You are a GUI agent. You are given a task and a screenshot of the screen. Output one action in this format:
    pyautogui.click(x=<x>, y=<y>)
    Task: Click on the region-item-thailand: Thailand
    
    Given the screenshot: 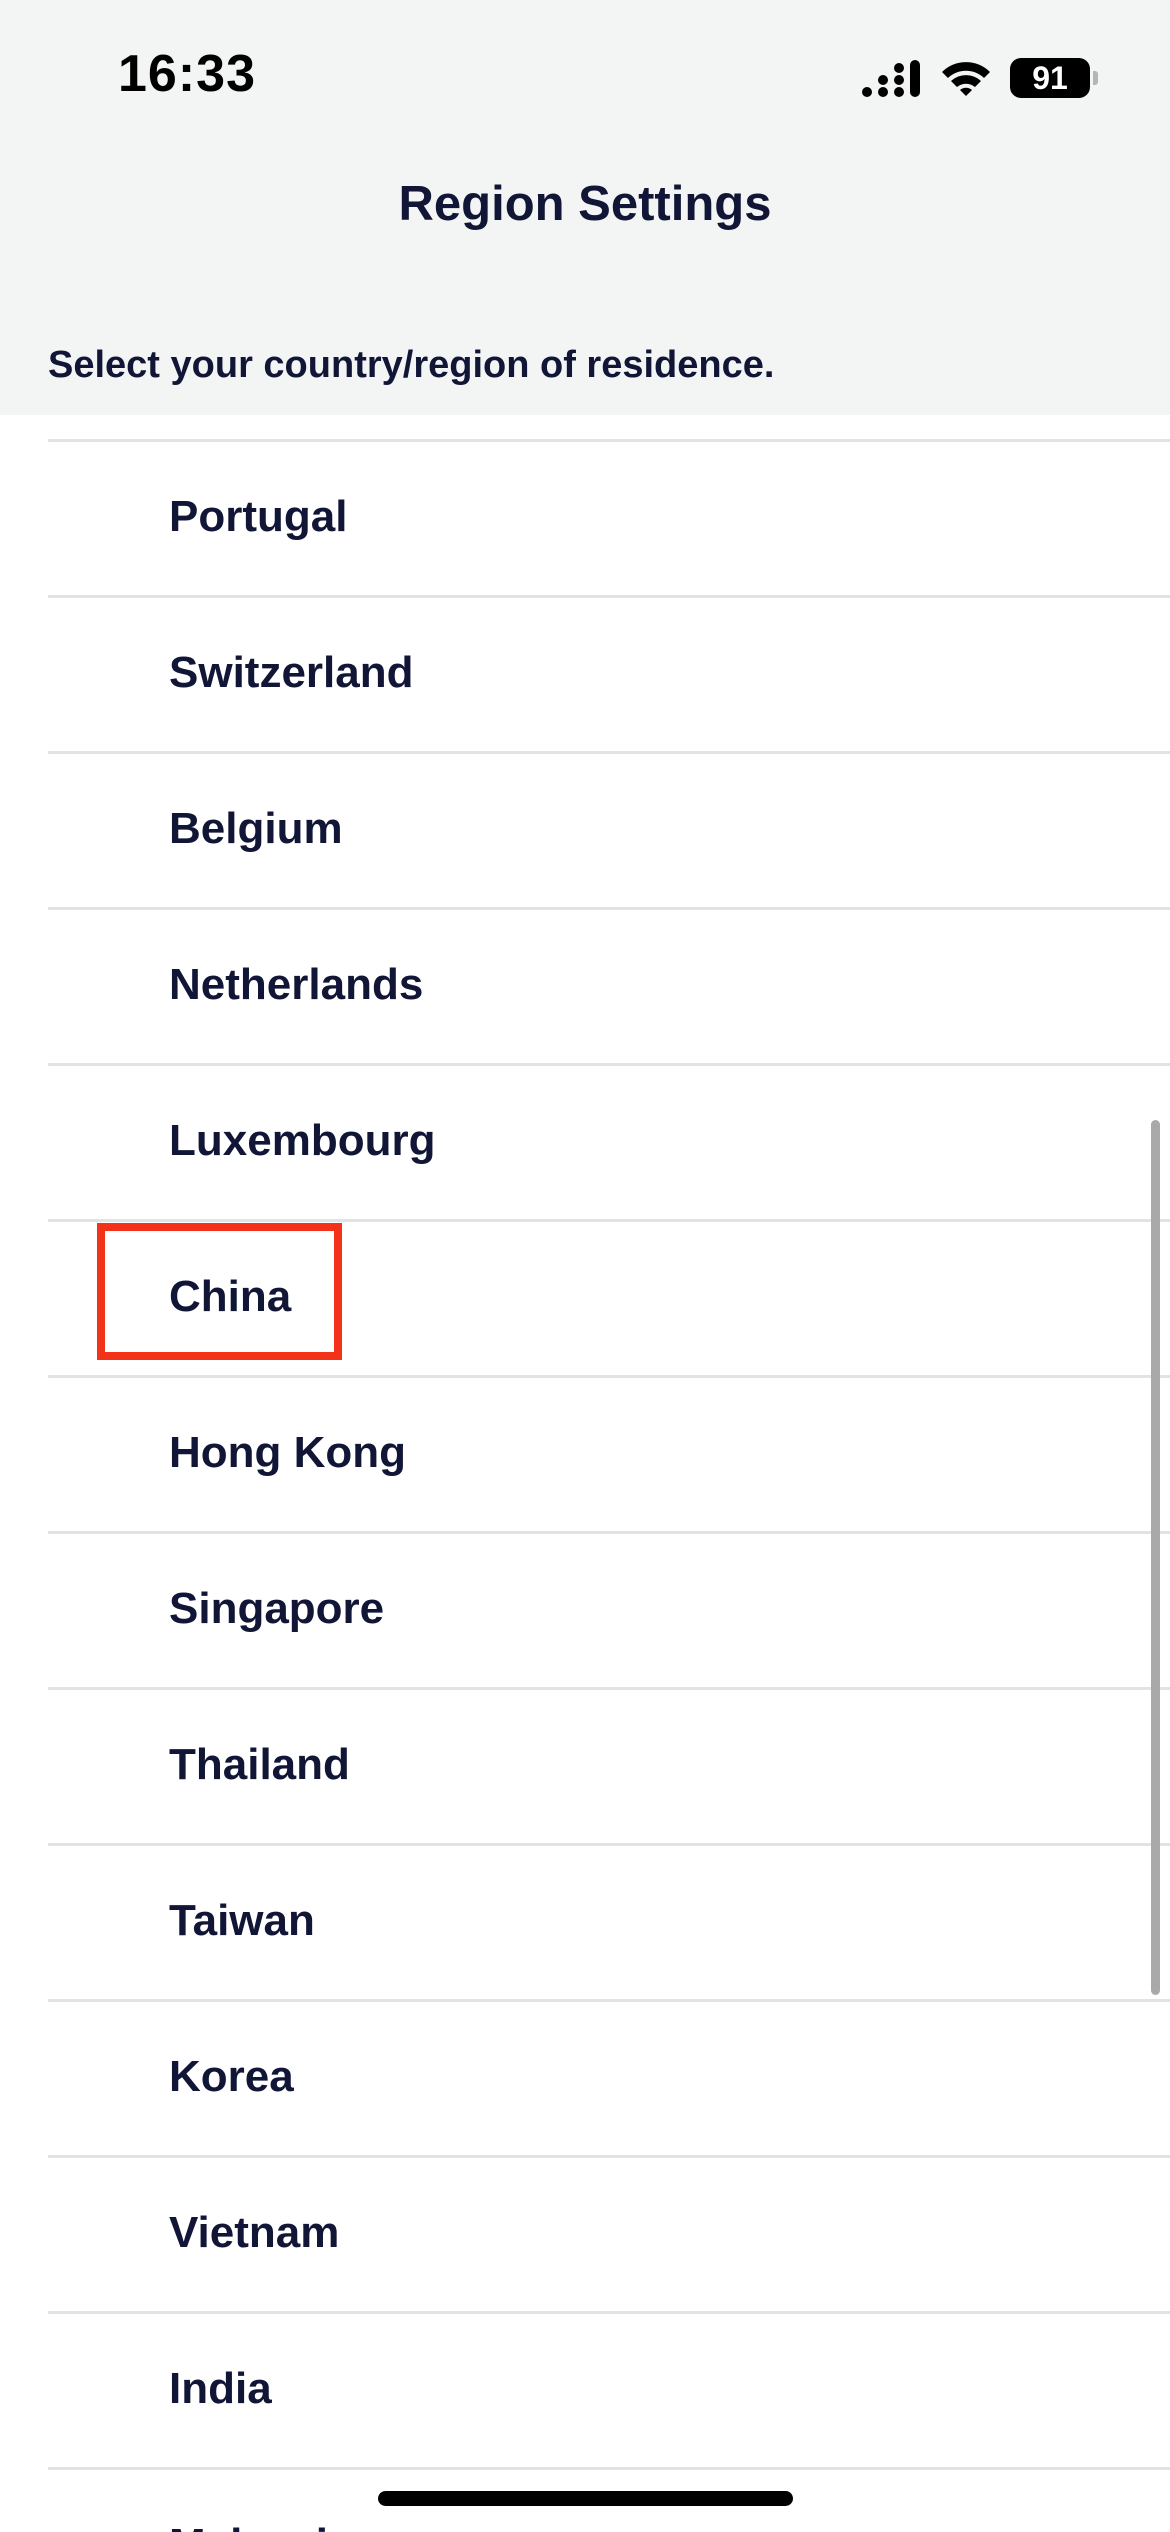 What is the action you would take?
    pyautogui.click(x=609, y=1768)
    